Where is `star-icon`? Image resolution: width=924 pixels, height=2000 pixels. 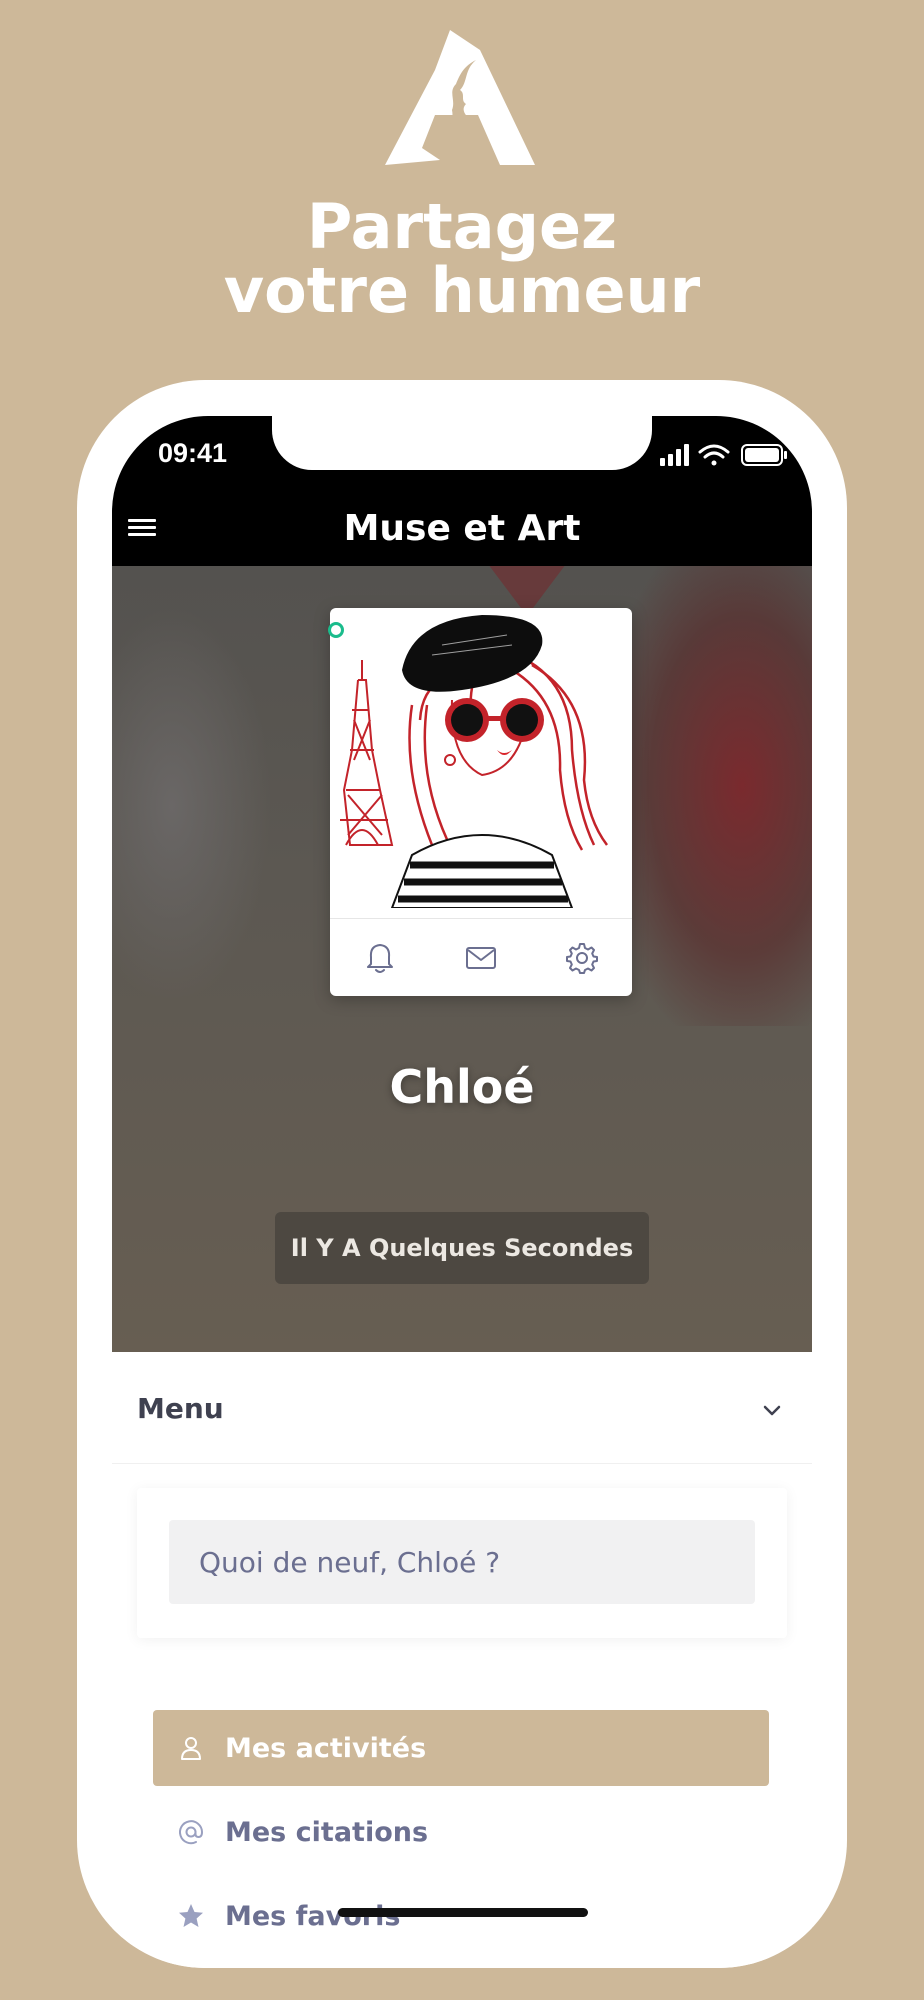 star-icon is located at coordinates (191, 1915).